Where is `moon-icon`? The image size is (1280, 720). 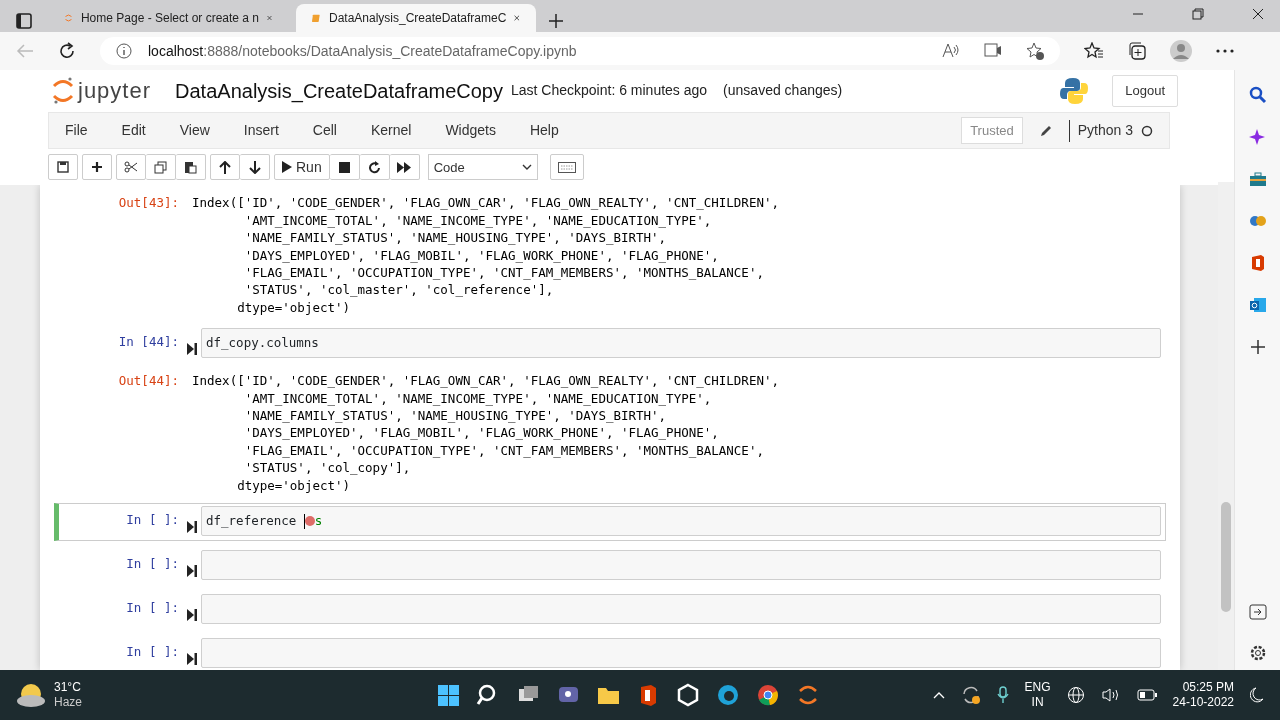 moon-icon is located at coordinates (1257, 695).